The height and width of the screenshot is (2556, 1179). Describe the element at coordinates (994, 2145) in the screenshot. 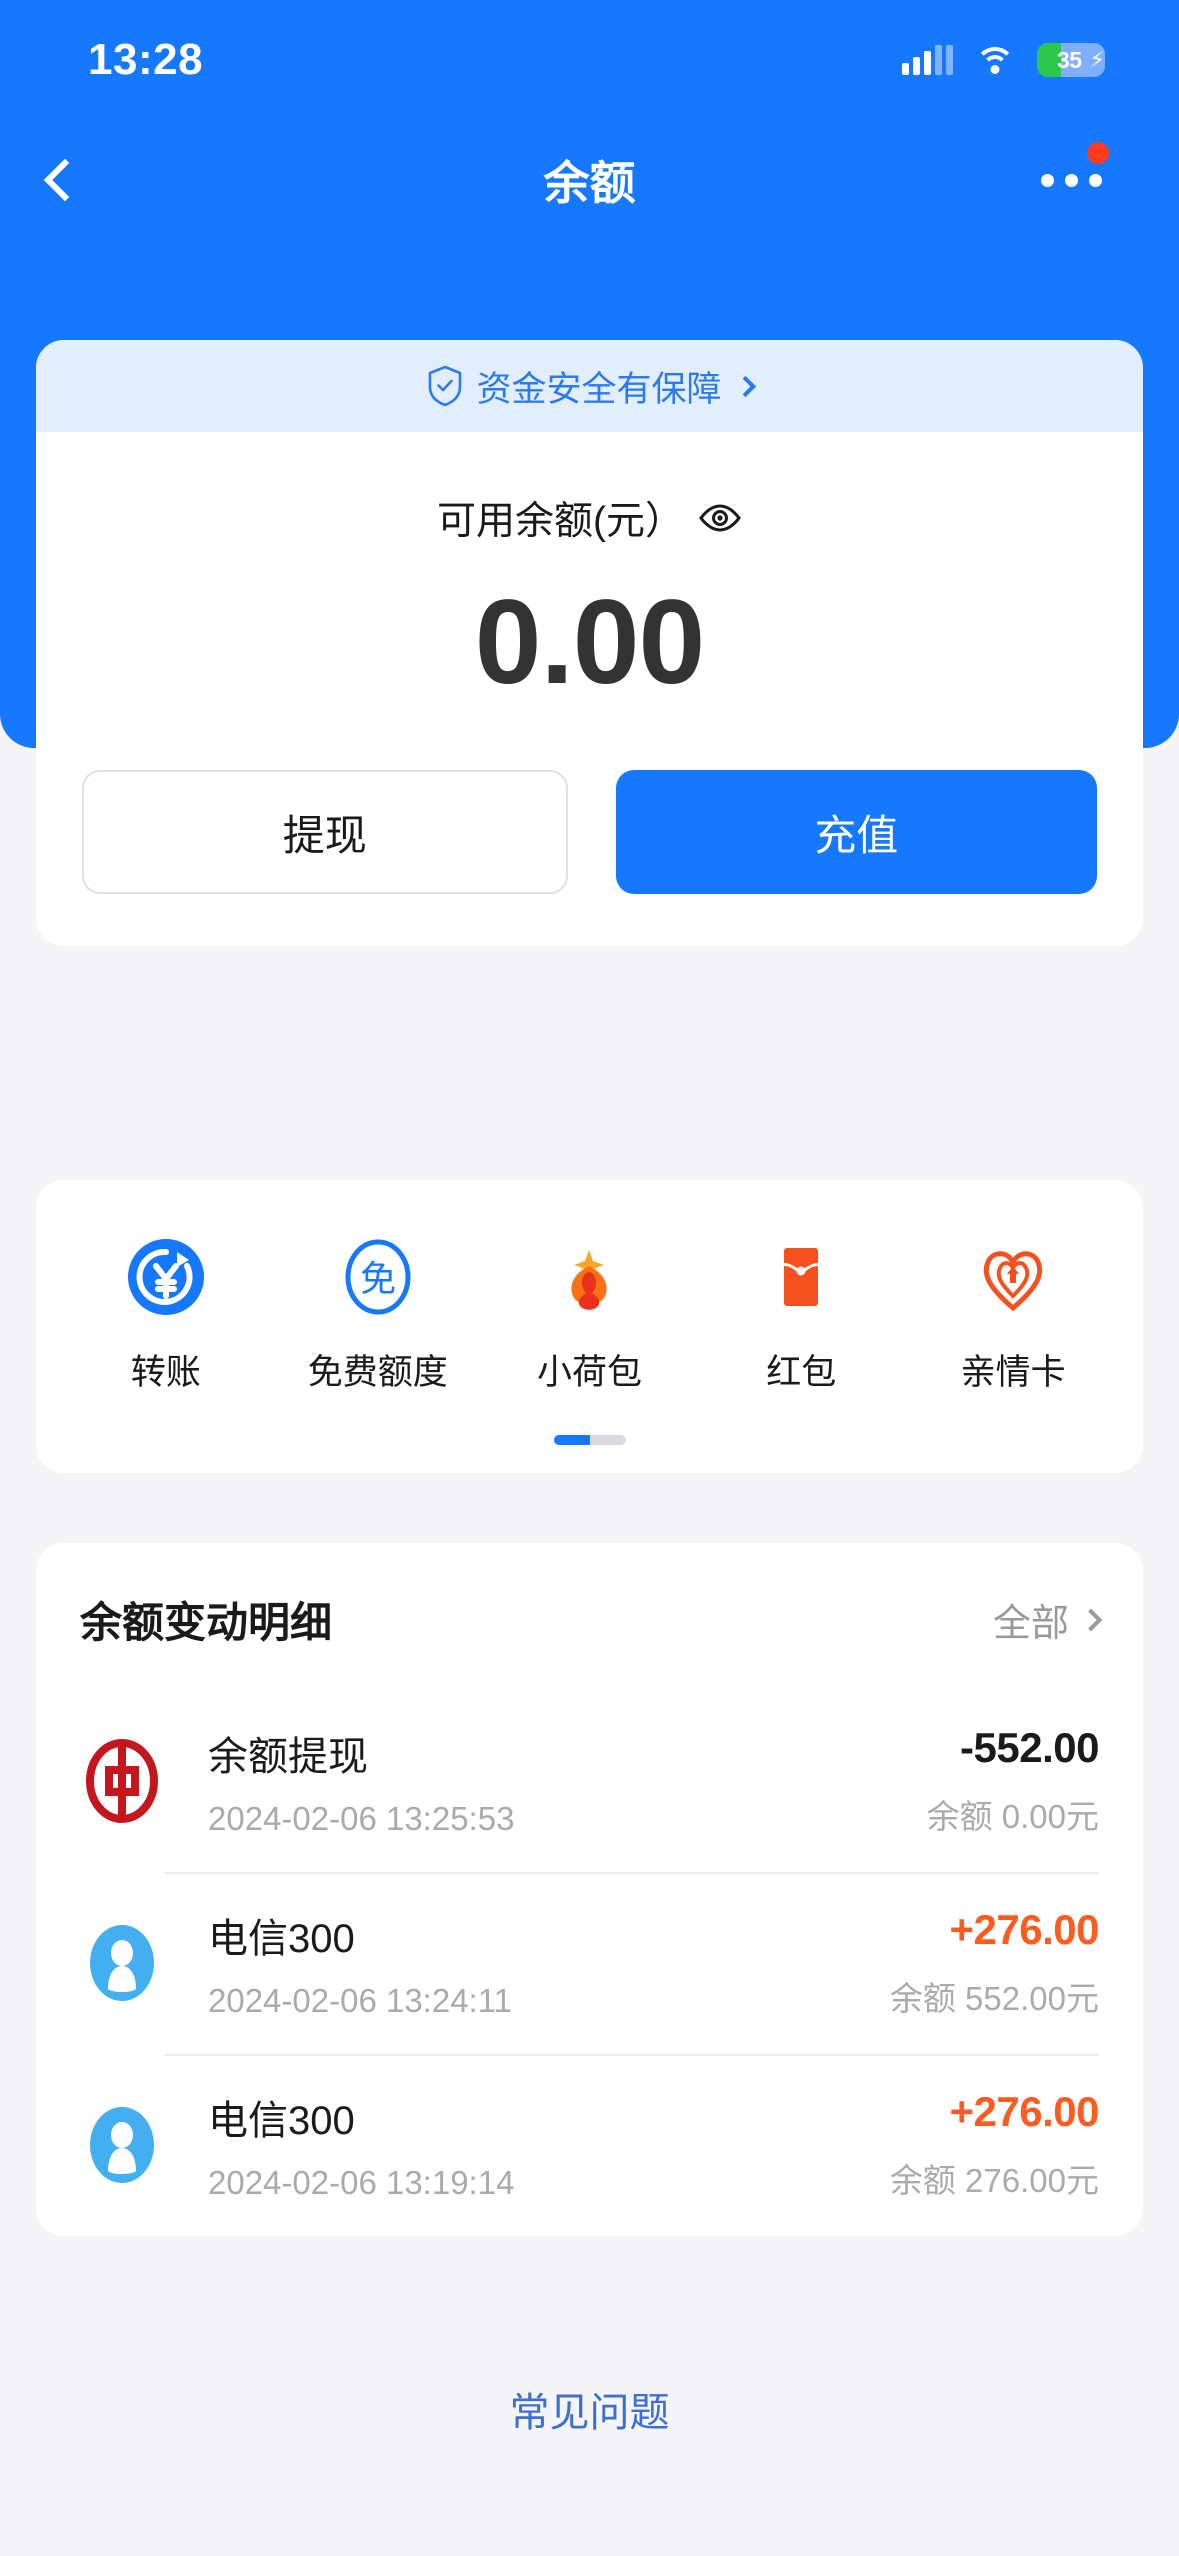

I see `transaction-values: +276.00 余额 276.00元` at that location.